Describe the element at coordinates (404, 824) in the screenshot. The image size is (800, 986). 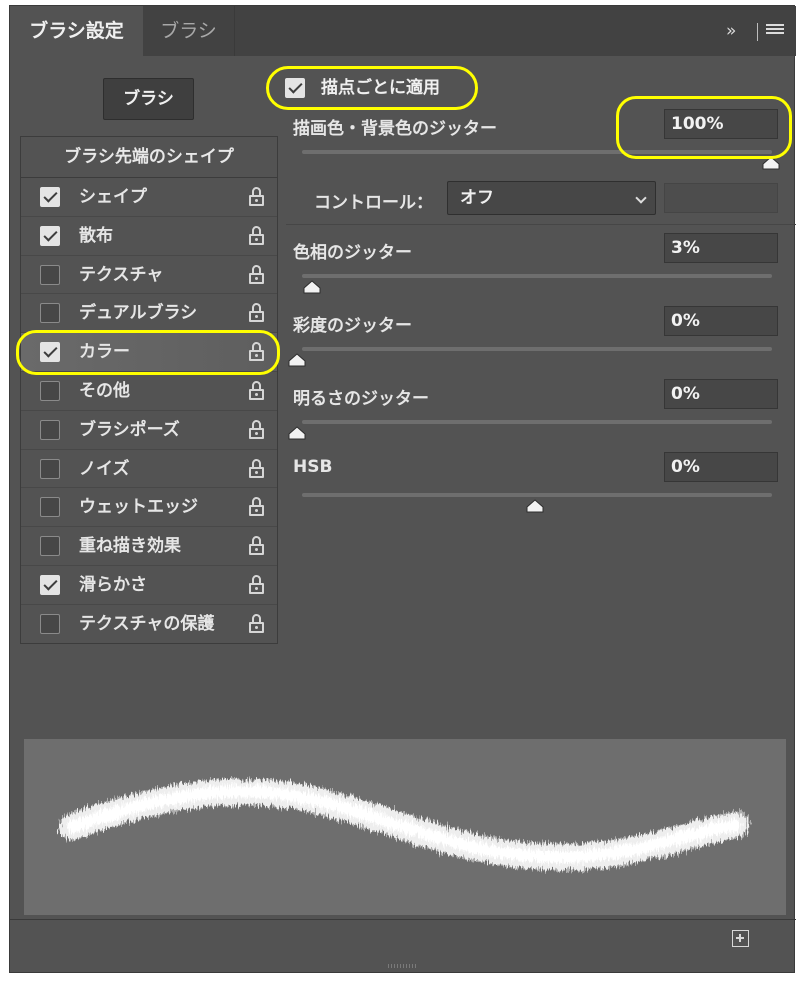
I see `stroke-preview-graphic` at that location.